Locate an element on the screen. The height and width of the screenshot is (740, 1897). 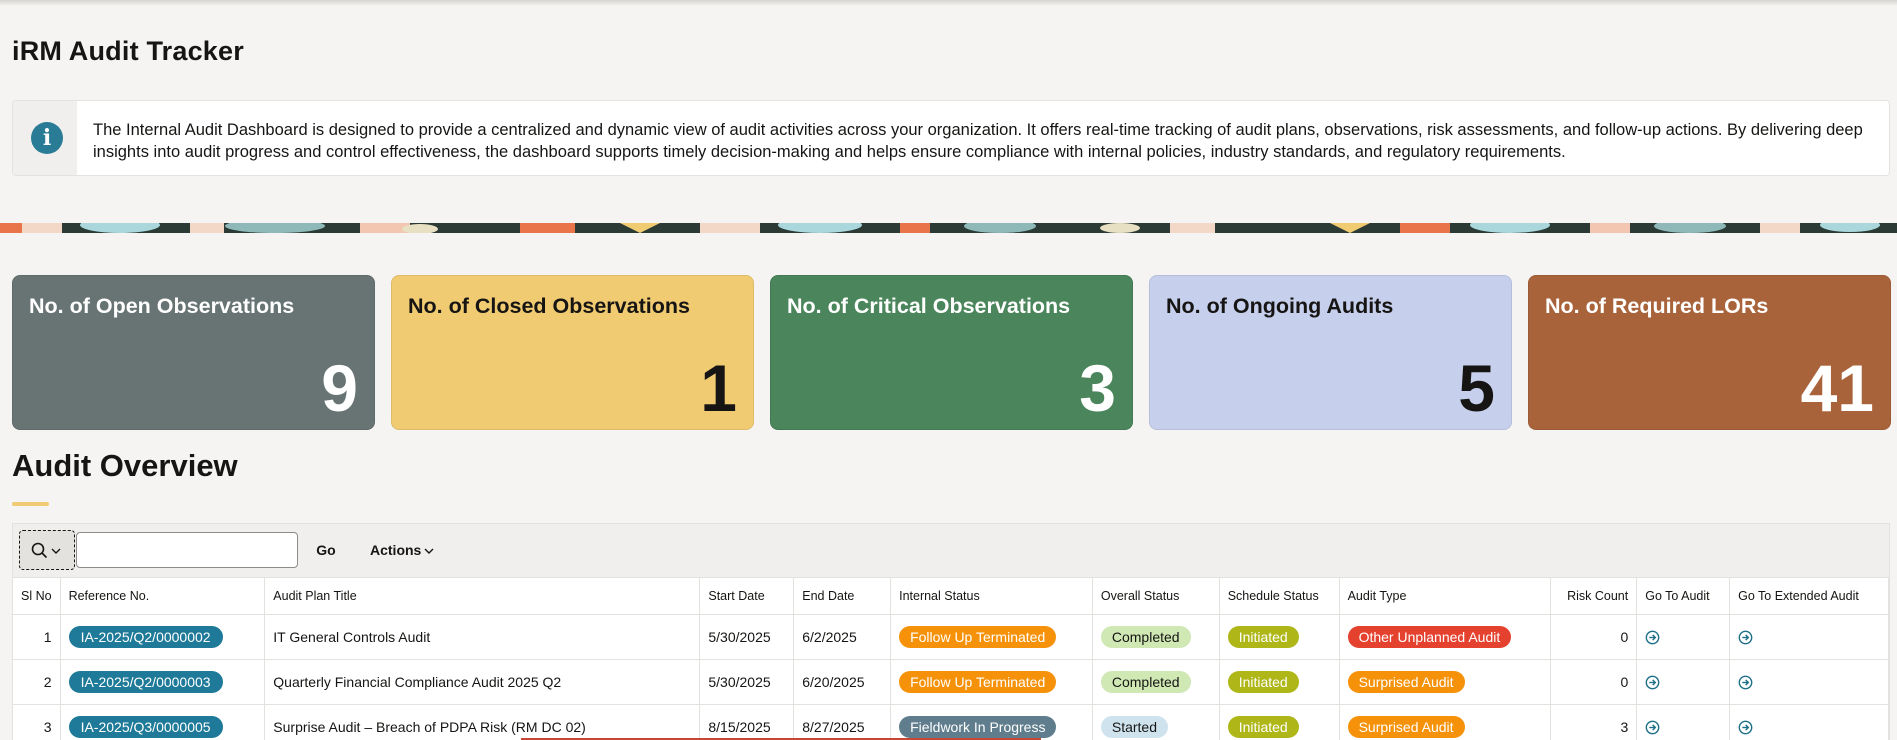
report-toolbar: Go Actions is located at coordinates (951, 551).